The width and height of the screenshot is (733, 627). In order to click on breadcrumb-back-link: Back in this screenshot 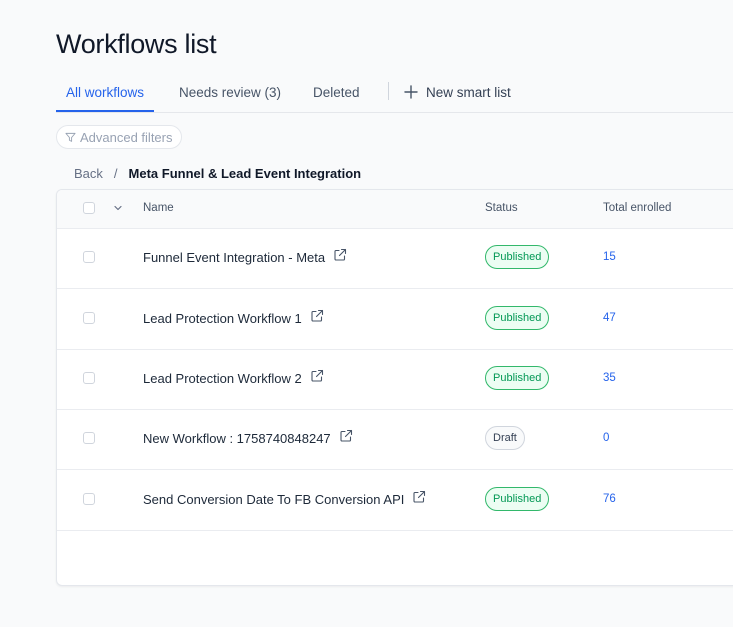, I will do `click(88, 173)`.